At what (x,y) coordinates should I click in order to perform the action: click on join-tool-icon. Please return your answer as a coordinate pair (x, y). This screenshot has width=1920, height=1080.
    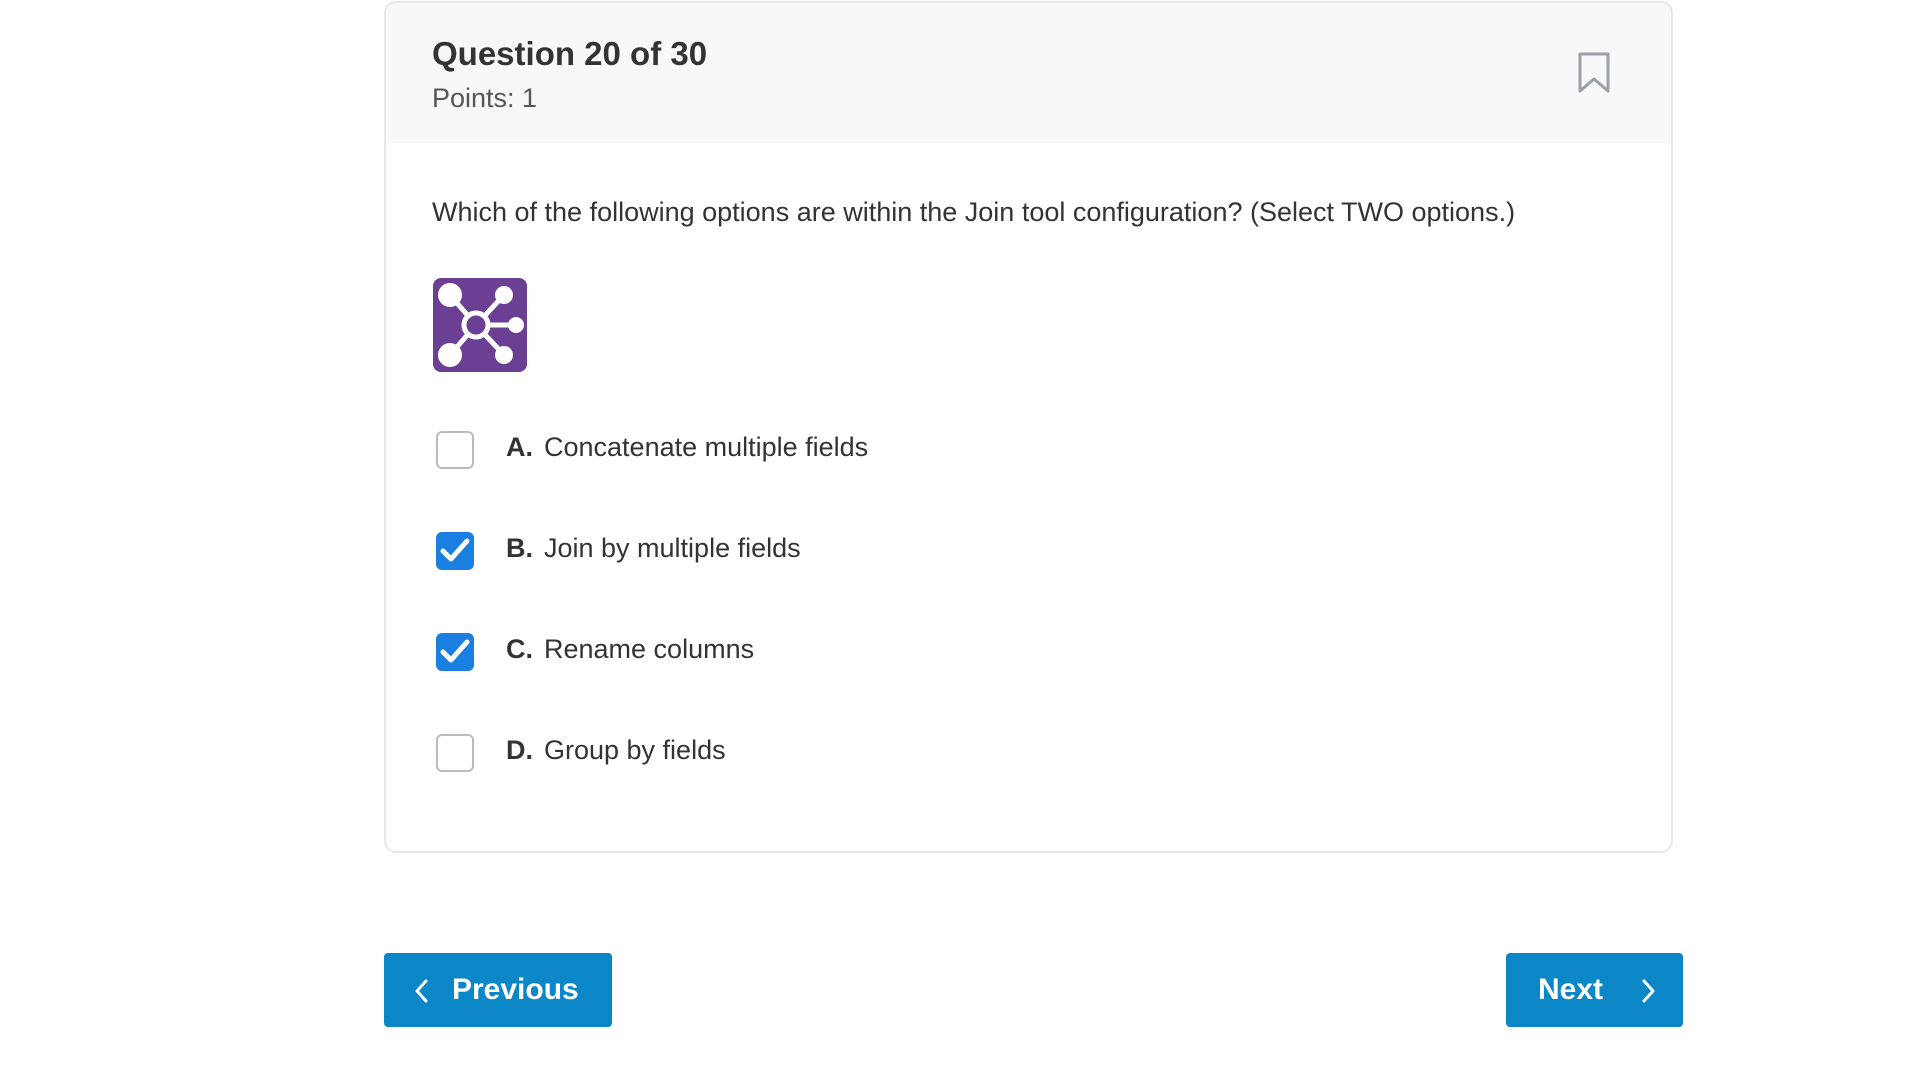
    Looking at the image, I should click on (480, 325).